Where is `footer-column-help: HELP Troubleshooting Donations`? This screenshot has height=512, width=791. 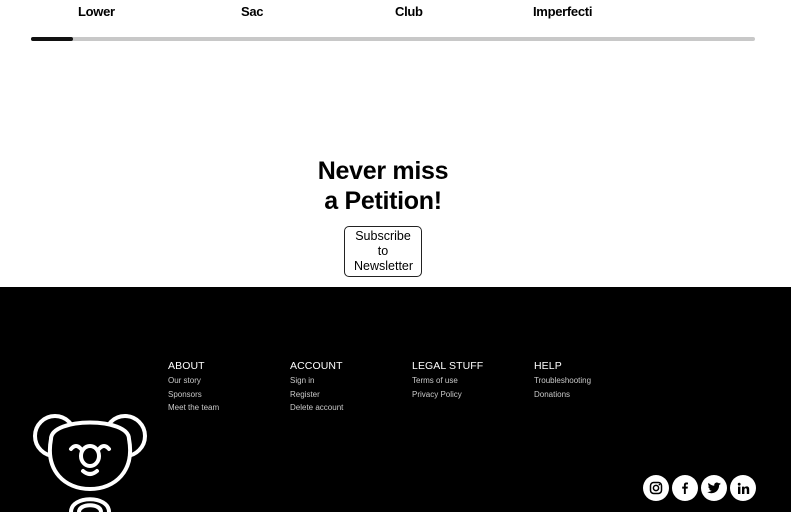
footer-column-help: HELP Troubleshooting Donations is located at coordinates (562, 380).